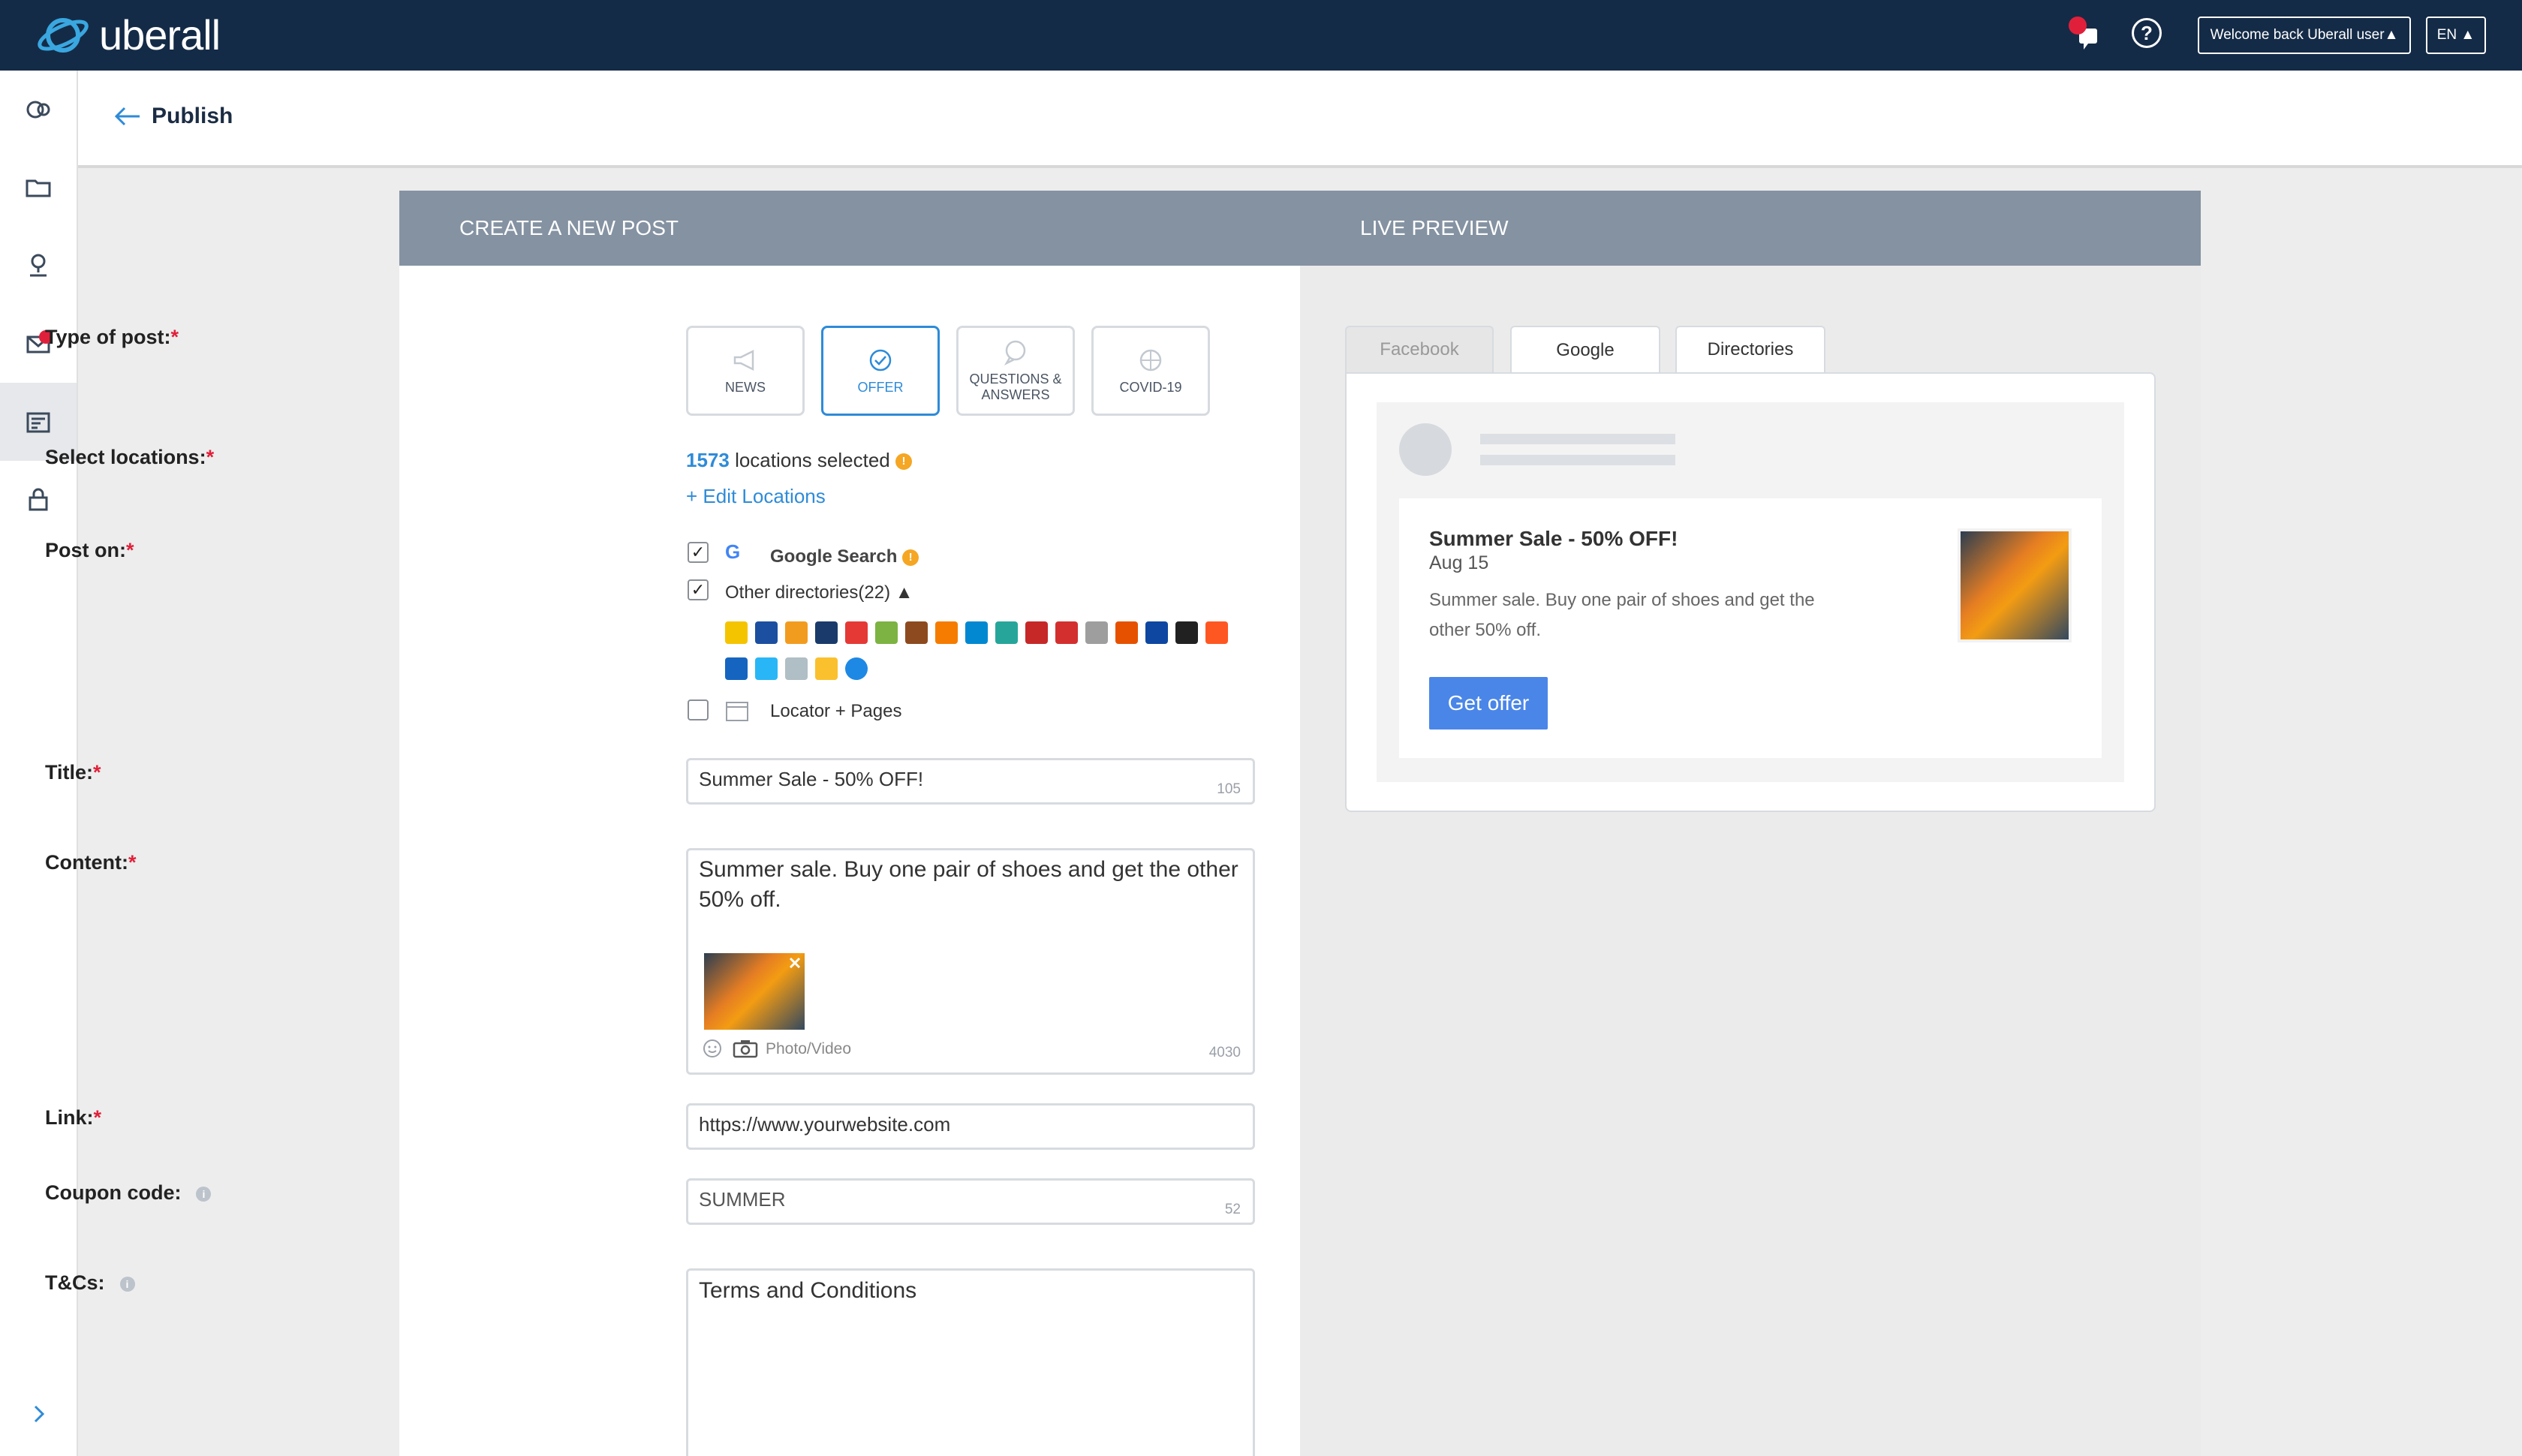 The height and width of the screenshot is (1456, 2522). I want to click on tab-facebook: Facebook, so click(1419, 349).